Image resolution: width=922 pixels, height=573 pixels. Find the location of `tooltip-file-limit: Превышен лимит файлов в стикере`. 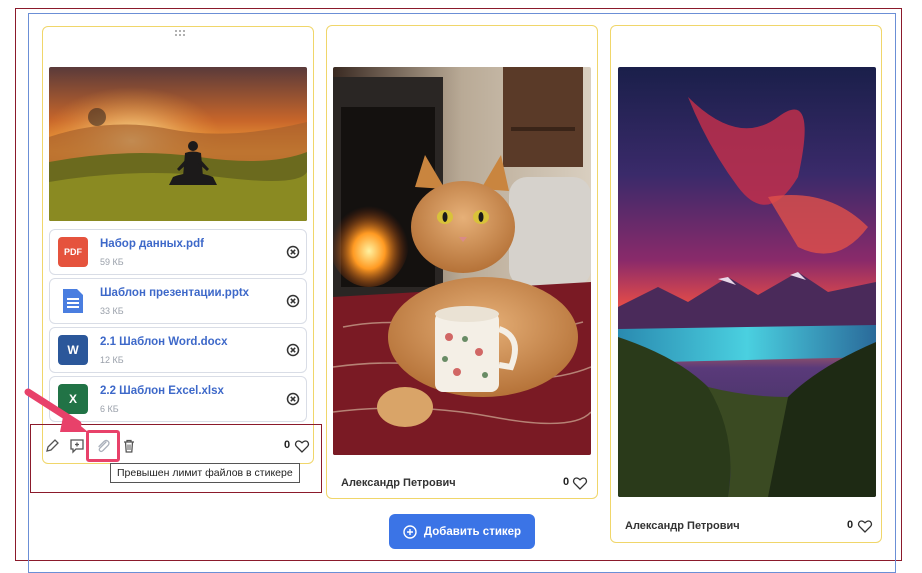

tooltip-file-limit: Превышен лимит файлов в стикере is located at coordinates (205, 473).